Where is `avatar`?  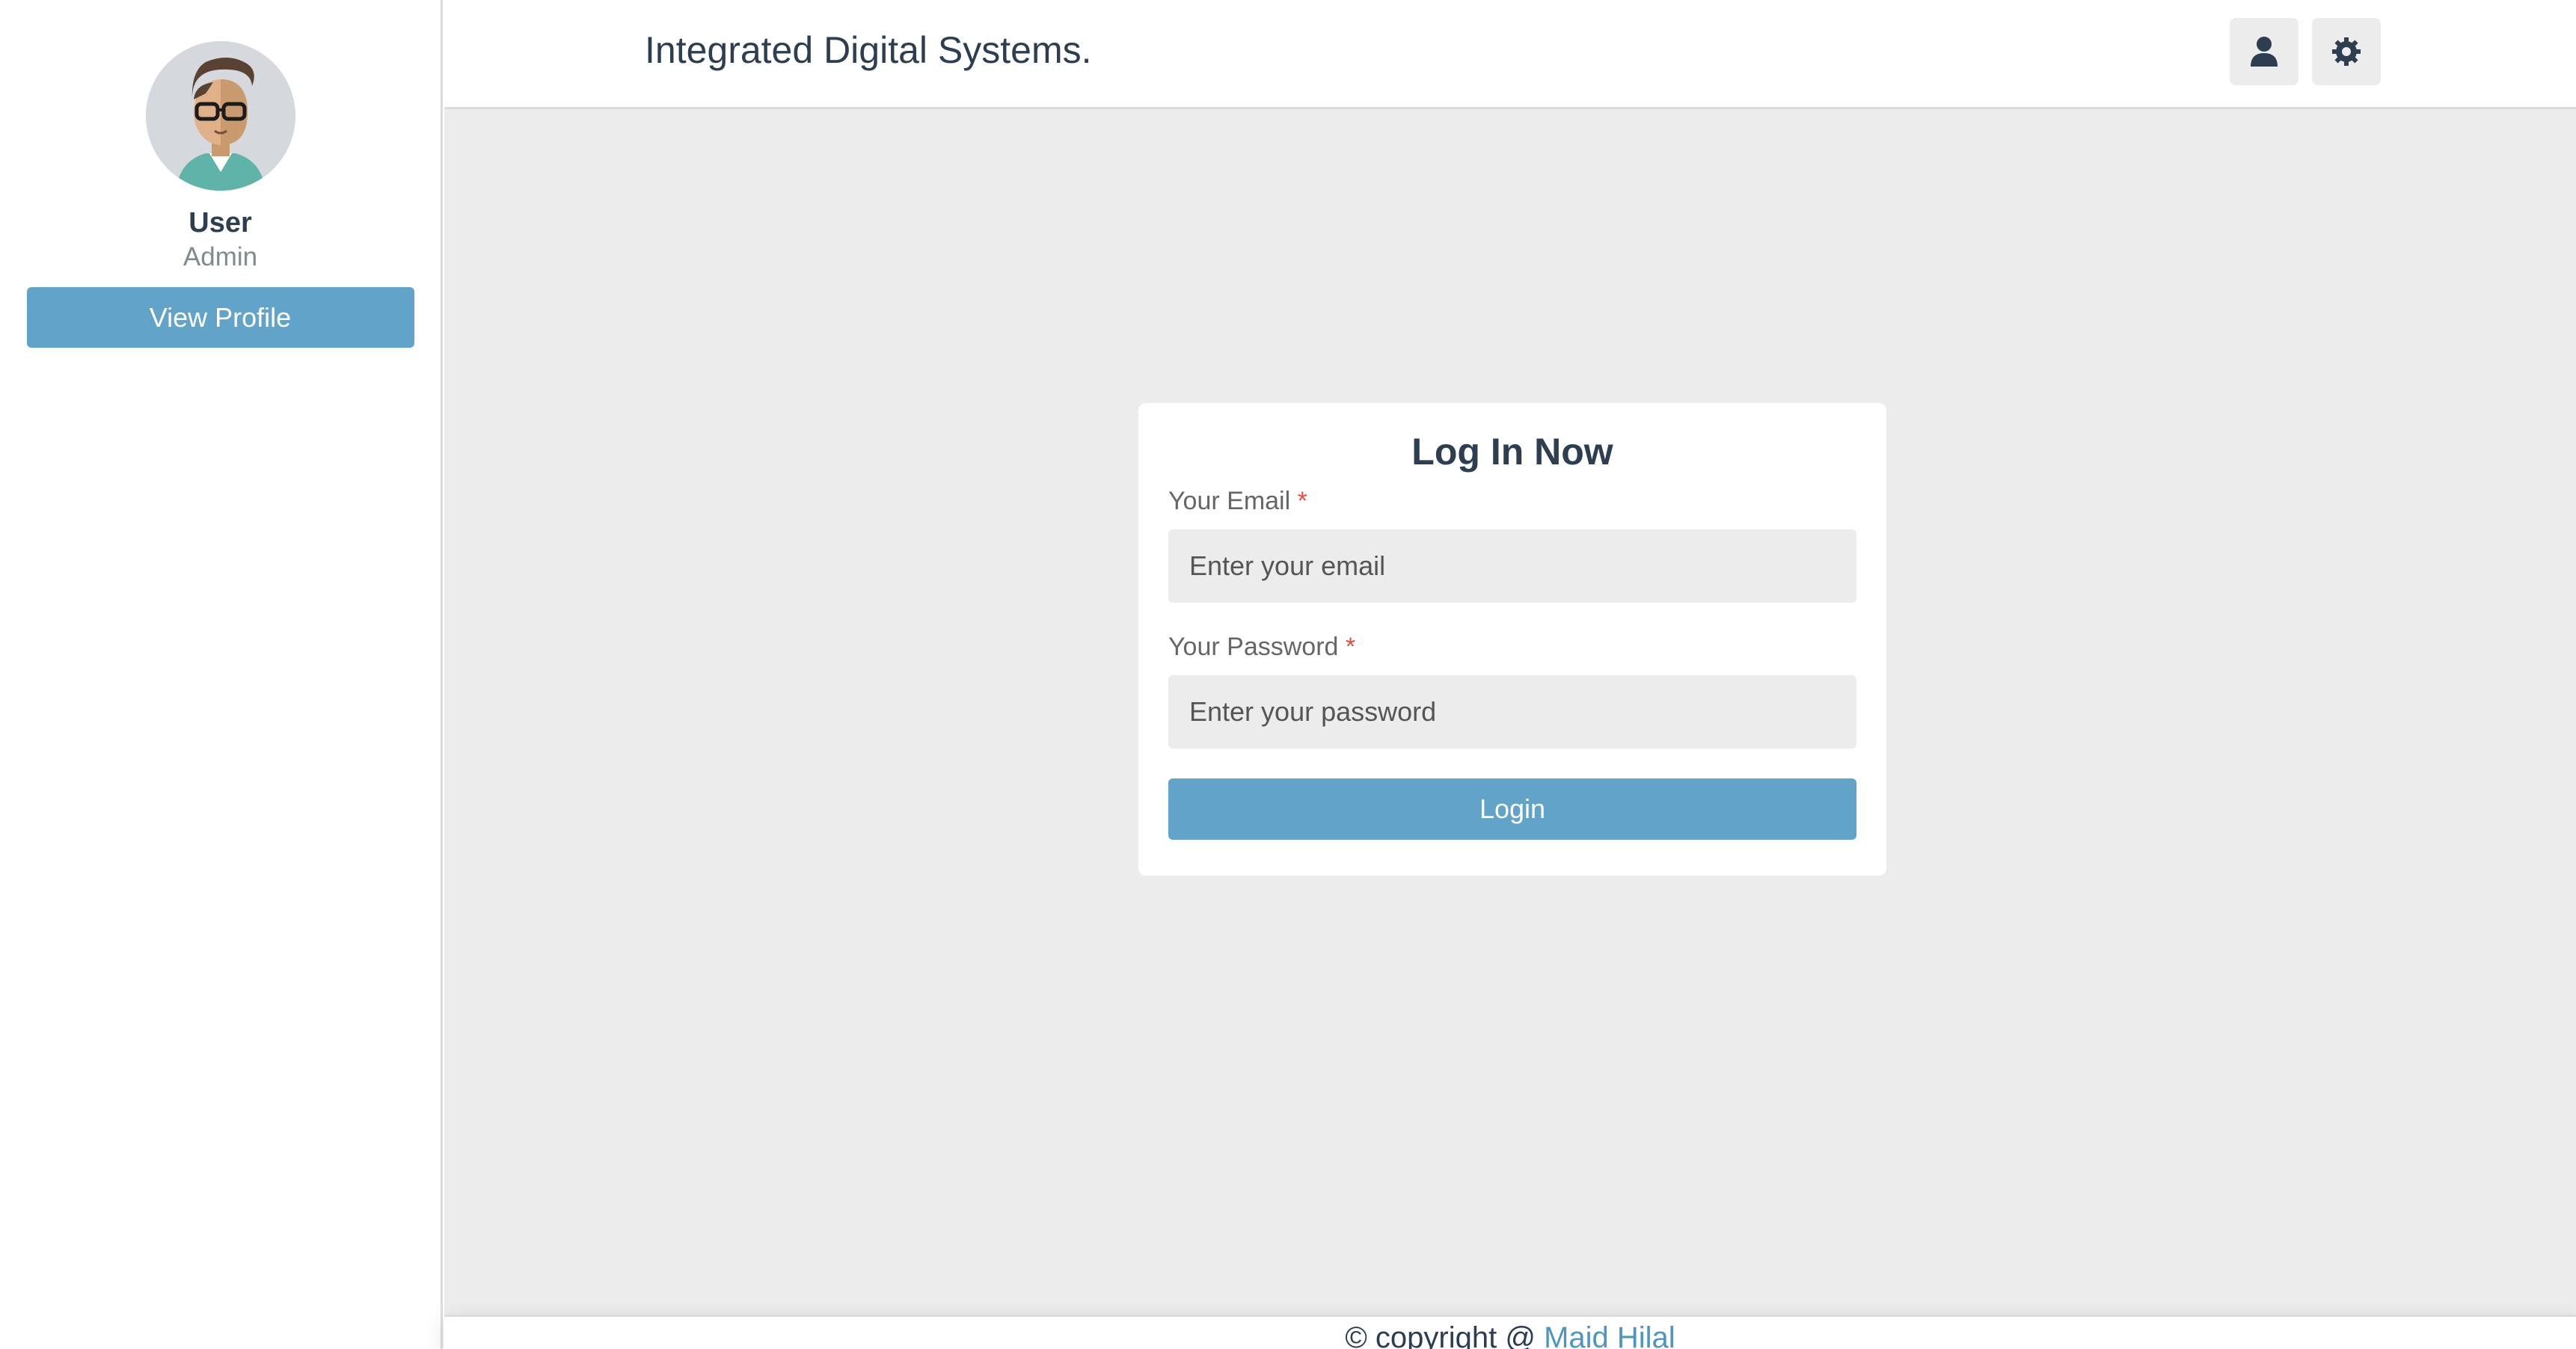 avatar is located at coordinates (220, 116).